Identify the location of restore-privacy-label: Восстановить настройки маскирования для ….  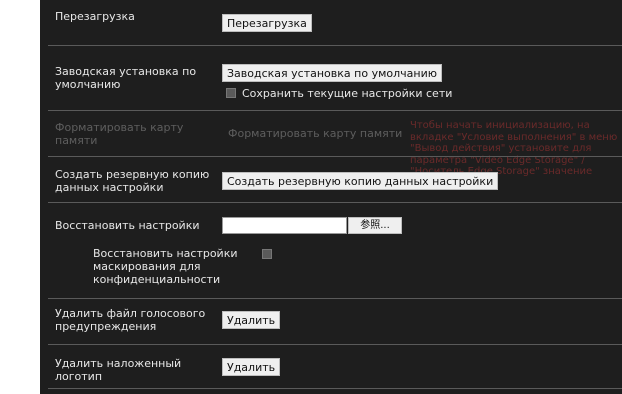
(165, 266).